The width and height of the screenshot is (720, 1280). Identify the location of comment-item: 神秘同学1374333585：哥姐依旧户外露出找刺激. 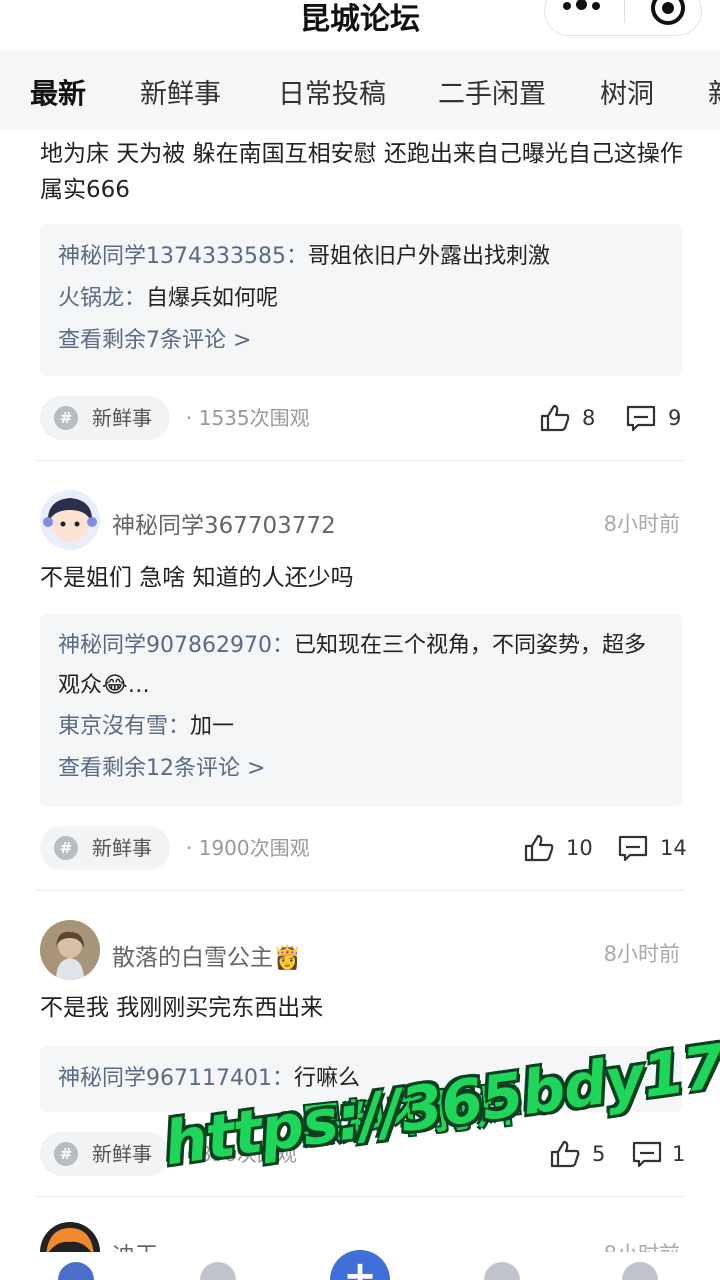
(361, 257).